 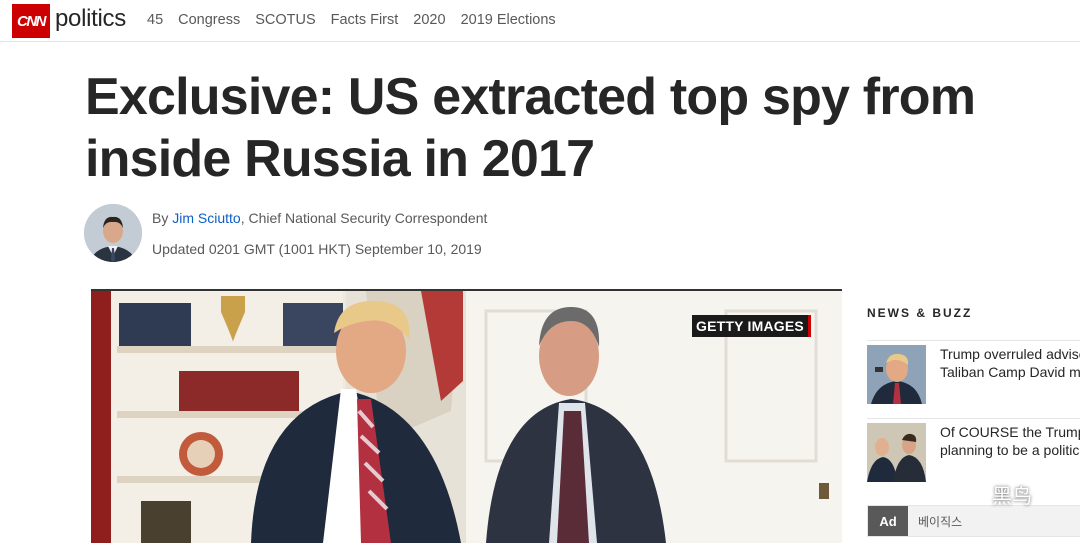 I want to click on chat-bubble-icon, so click(x=973, y=495).